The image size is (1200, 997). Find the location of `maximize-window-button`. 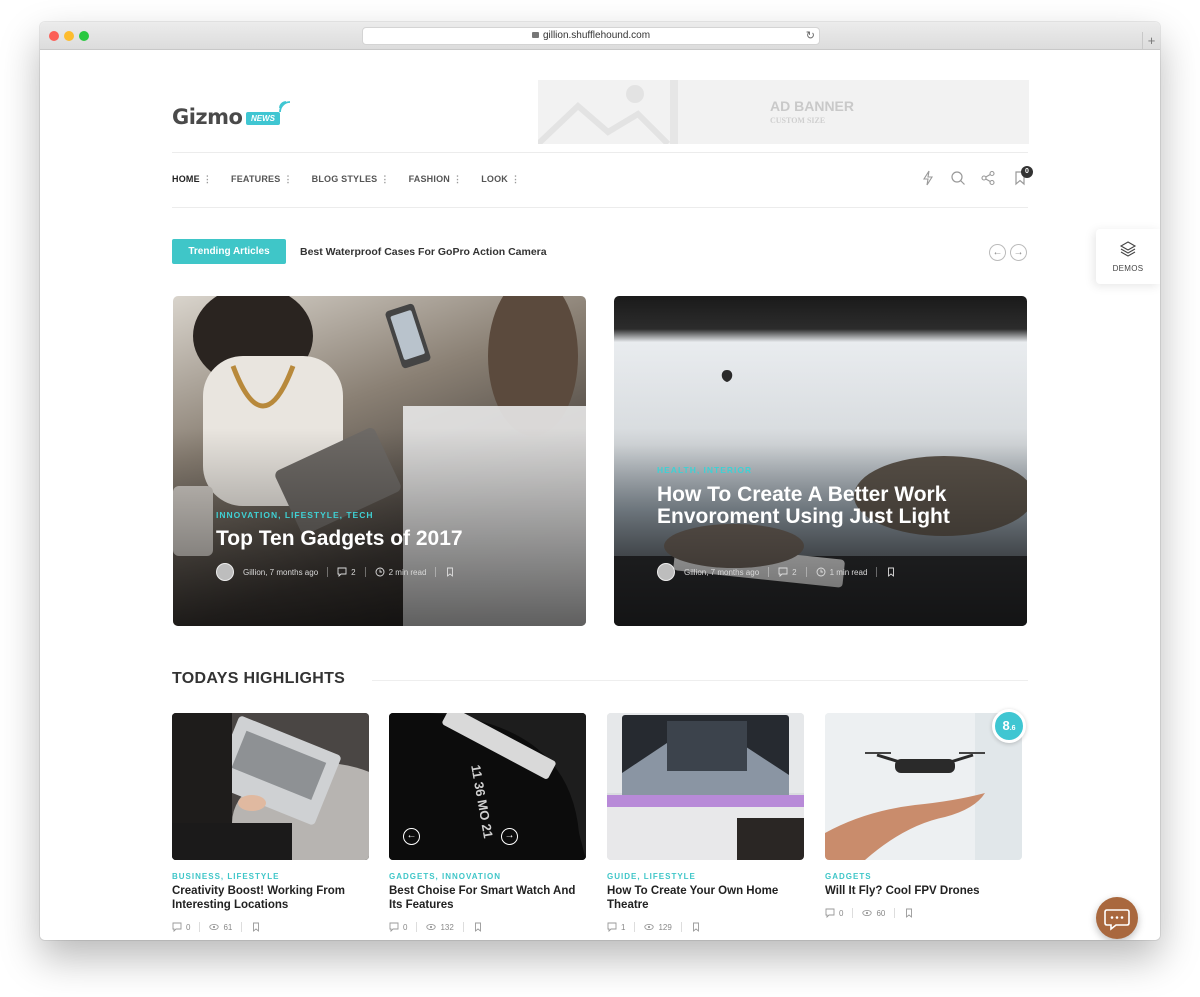

maximize-window-button is located at coordinates (84, 36).